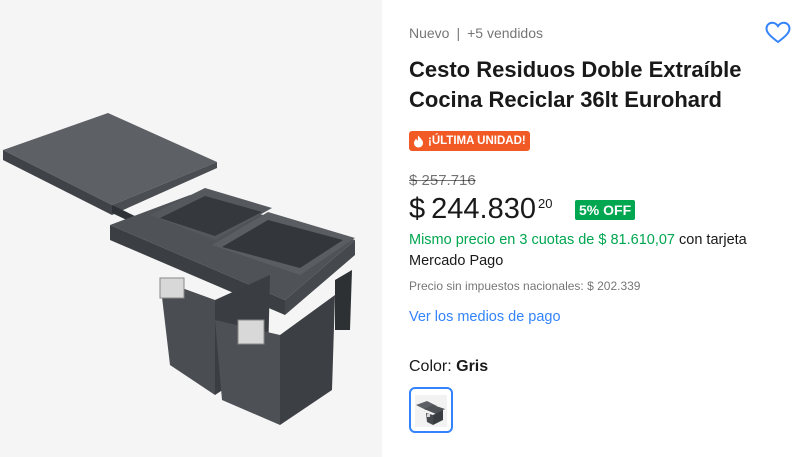 The width and height of the screenshot is (803, 457). Describe the element at coordinates (442, 180) in the screenshot. I see `original-price: $ 257.716` at that location.